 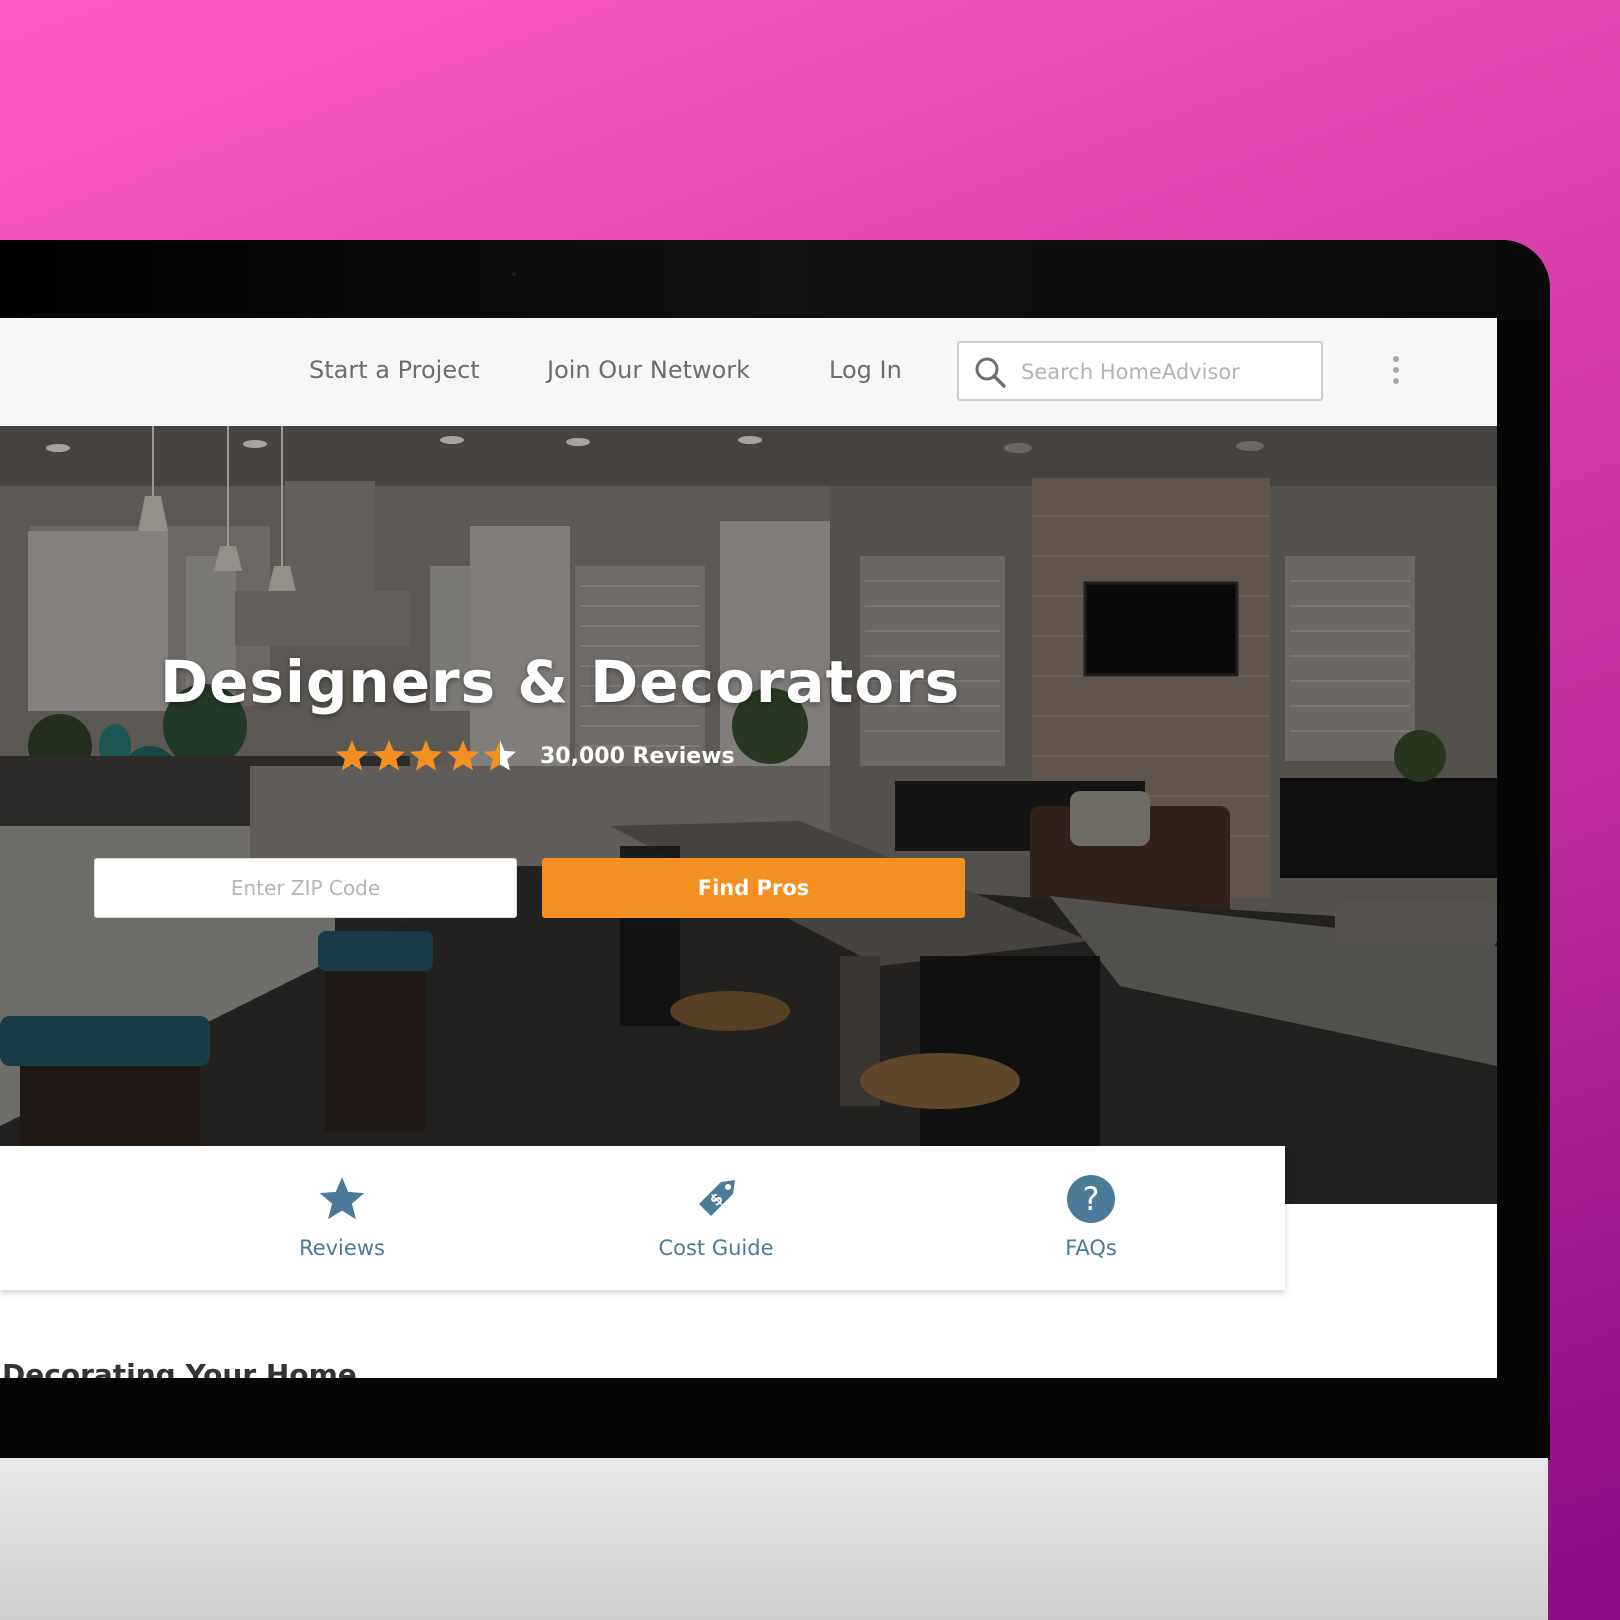 What do you see at coordinates (514, 274) in the screenshot?
I see `webcam` at bounding box center [514, 274].